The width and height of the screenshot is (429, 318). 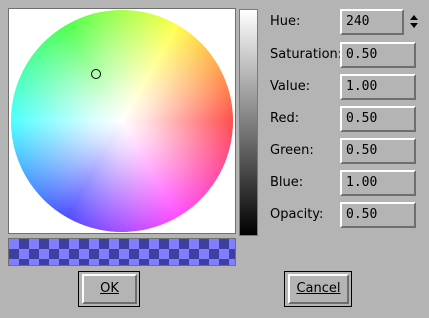 What do you see at coordinates (414, 17) in the screenshot?
I see `spin-up-icon` at bounding box center [414, 17].